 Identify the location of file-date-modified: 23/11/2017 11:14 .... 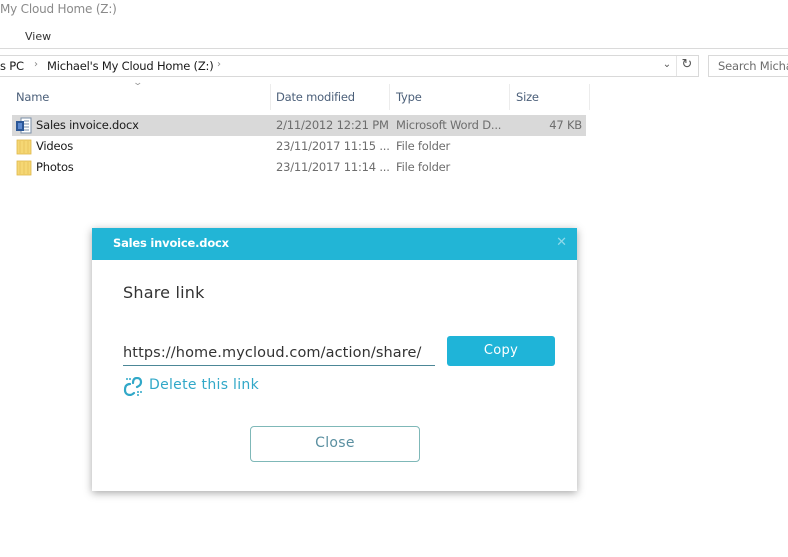
(333, 167).